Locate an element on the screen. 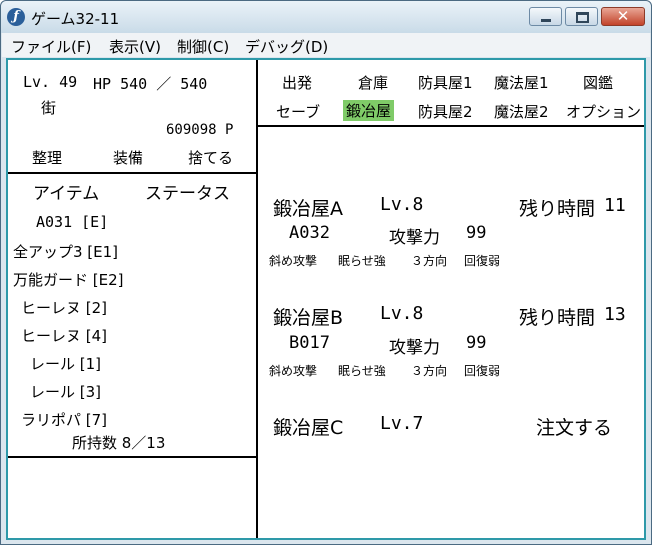 The height and width of the screenshot is (545, 652). list-item: A031 [E] is located at coordinates (72, 222).